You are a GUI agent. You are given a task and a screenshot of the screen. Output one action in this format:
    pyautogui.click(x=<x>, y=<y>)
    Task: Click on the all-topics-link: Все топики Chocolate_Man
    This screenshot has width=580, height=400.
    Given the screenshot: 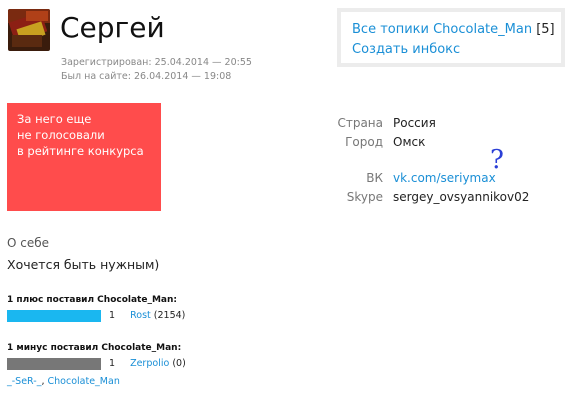 What is the action you would take?
    pyautogui.click(x=442, y=29)
    